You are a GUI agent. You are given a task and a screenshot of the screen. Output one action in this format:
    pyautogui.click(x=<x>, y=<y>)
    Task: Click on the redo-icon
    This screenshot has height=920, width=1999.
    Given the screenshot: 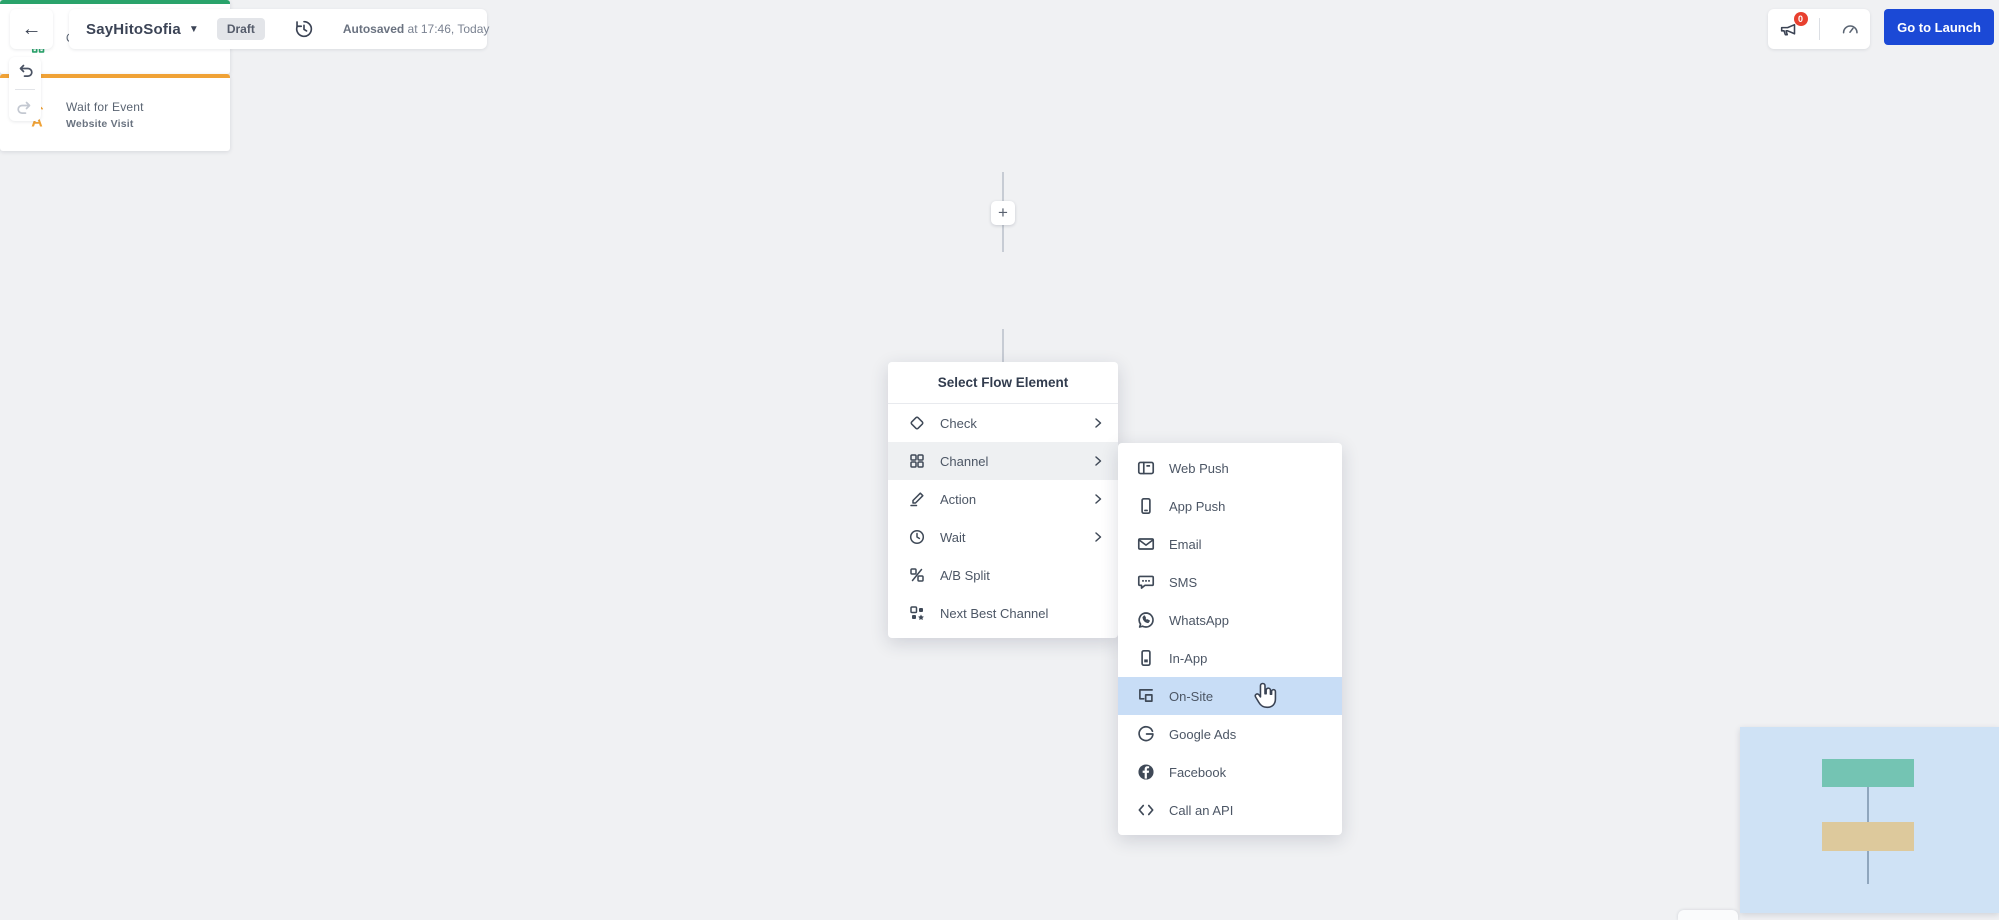 What is the action you would take?
    pyautogui.click(x=24, y=107)
    